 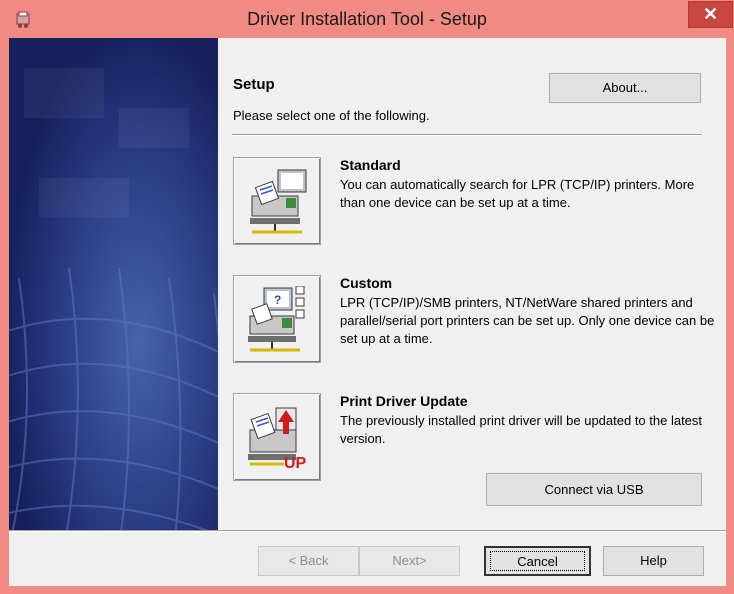 What do you see at coordinates (467, 135) in the screenshot?
I see `header-separator` at bounding box center [467, 135].